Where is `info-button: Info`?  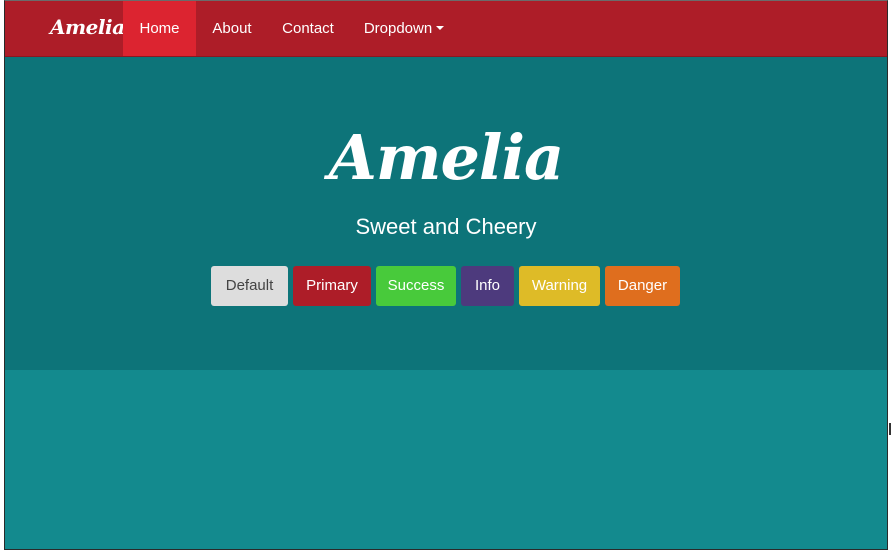 info-button: Info is located at coordinates (487, 286).